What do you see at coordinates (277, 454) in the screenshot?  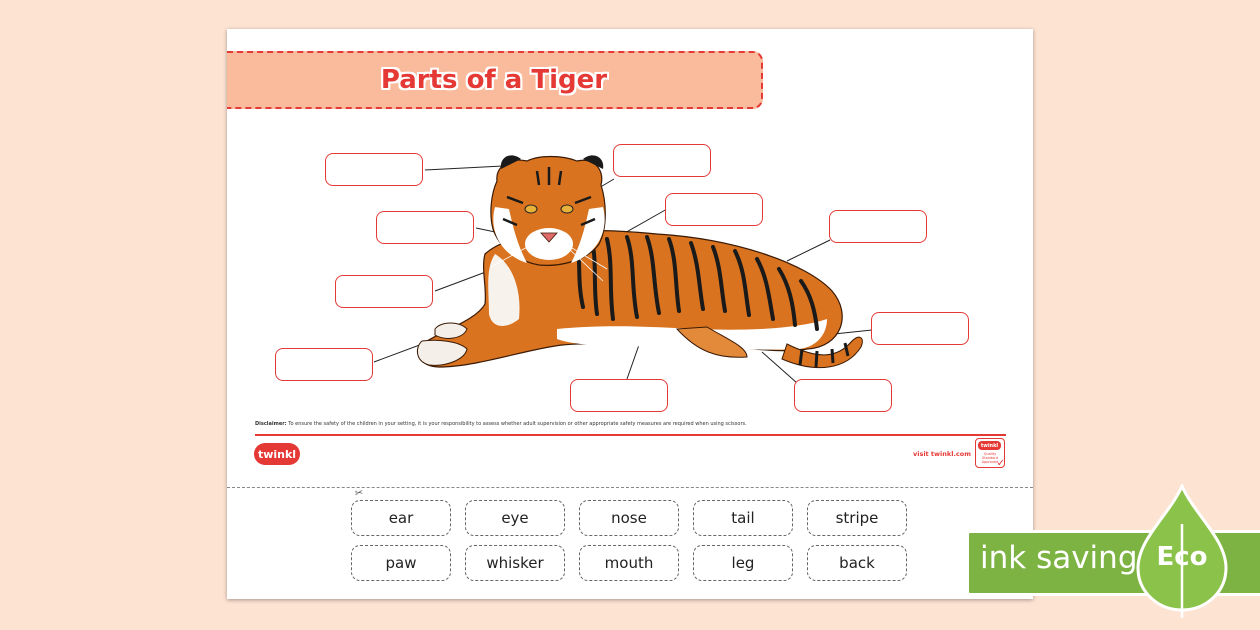 I see `twinkl-logo: twinkl` at bounding box center [277, 454].